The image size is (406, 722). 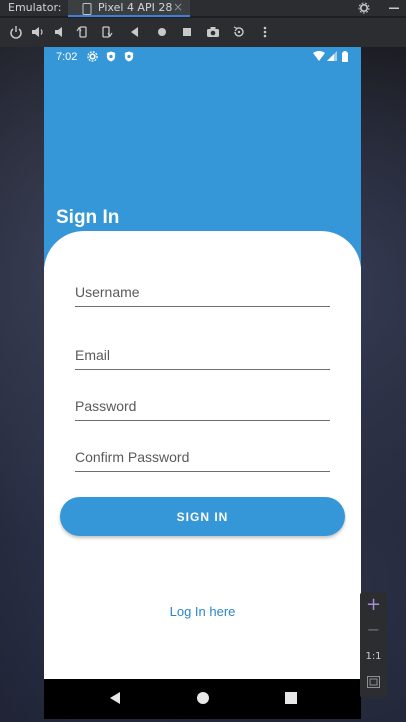 What do you see at coordinates (213, 32) in the screenshot?
I see `screenshot-camera-icon` at bounding box center [213, 32].